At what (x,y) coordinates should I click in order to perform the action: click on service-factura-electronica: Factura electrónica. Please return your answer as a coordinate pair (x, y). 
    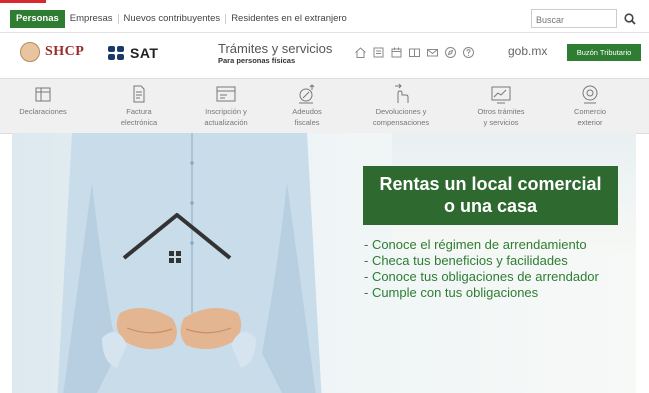
    Looking at the image, I should click on (139, 105).